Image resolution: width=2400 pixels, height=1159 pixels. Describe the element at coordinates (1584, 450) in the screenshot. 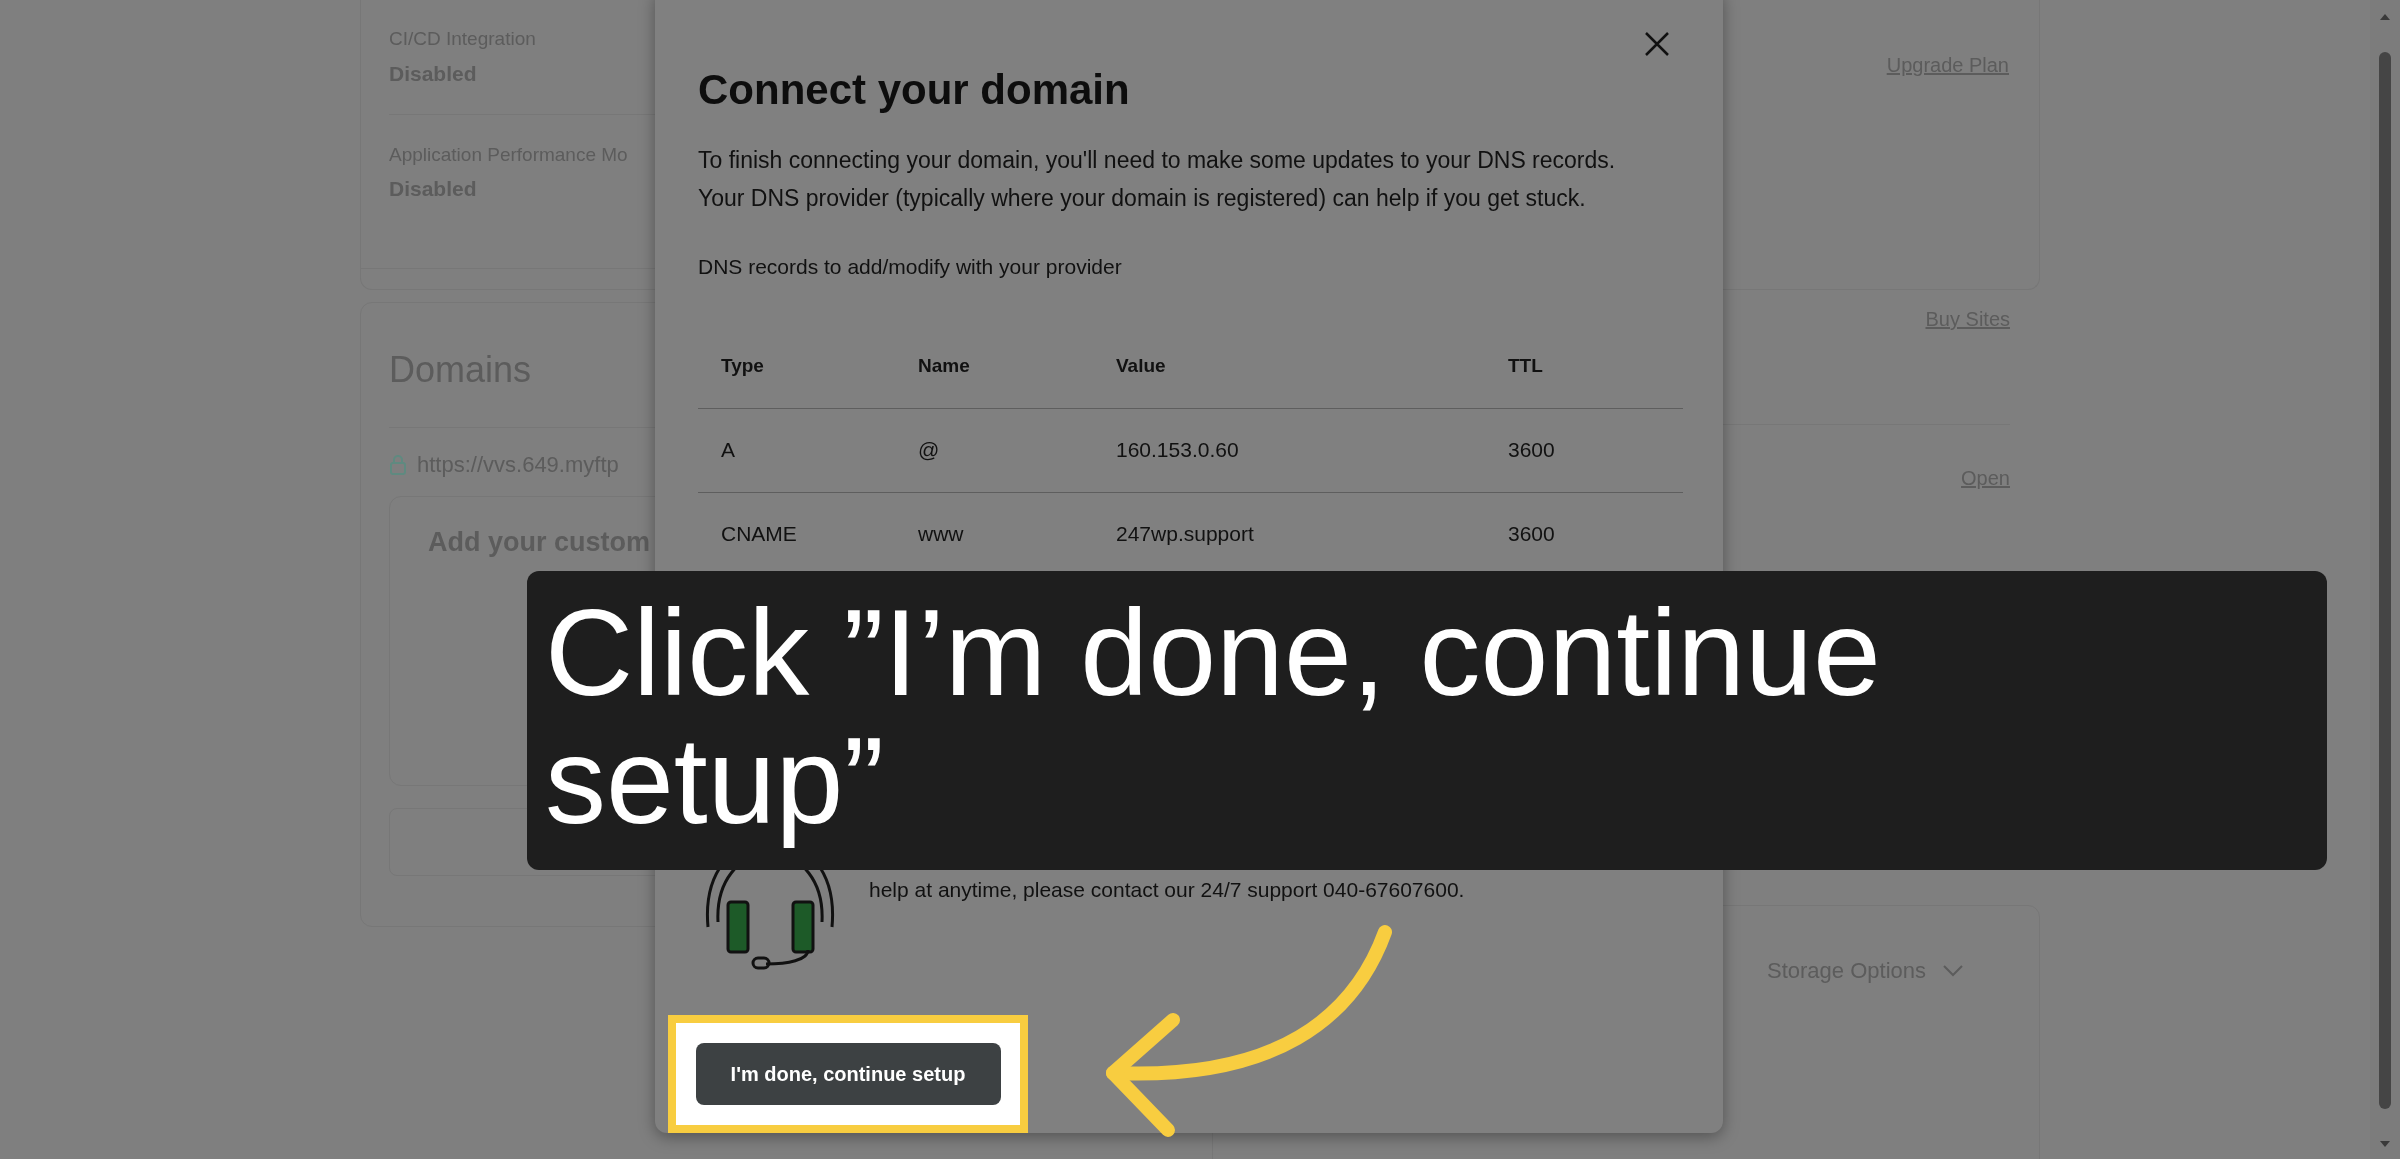

I see `table-cell: 3600` at that location.